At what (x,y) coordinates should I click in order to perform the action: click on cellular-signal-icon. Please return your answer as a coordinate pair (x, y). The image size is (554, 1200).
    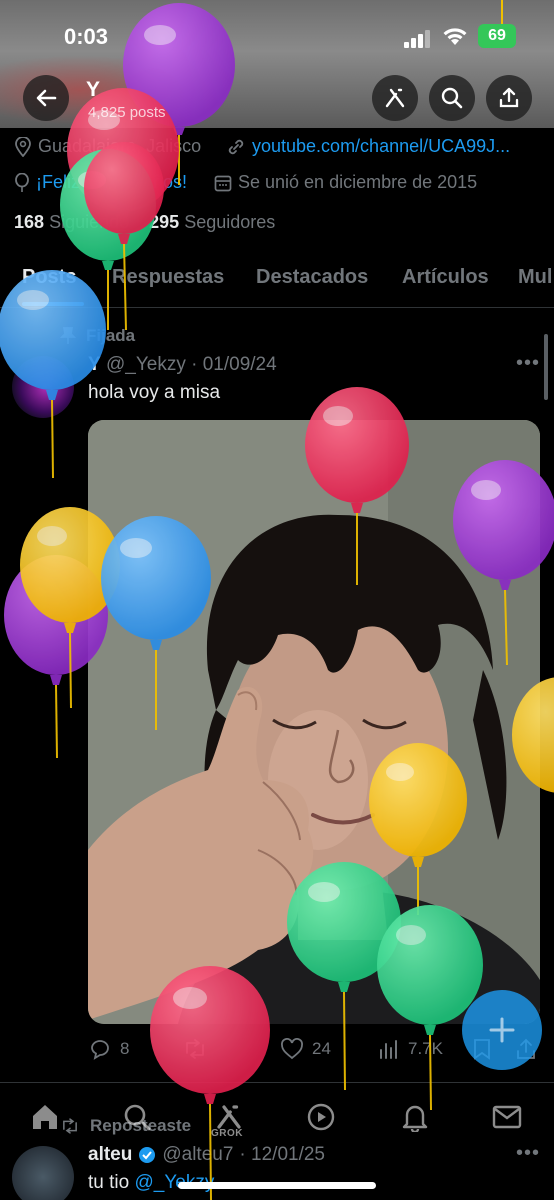
    Looking at the image, I should click on (417, 39).